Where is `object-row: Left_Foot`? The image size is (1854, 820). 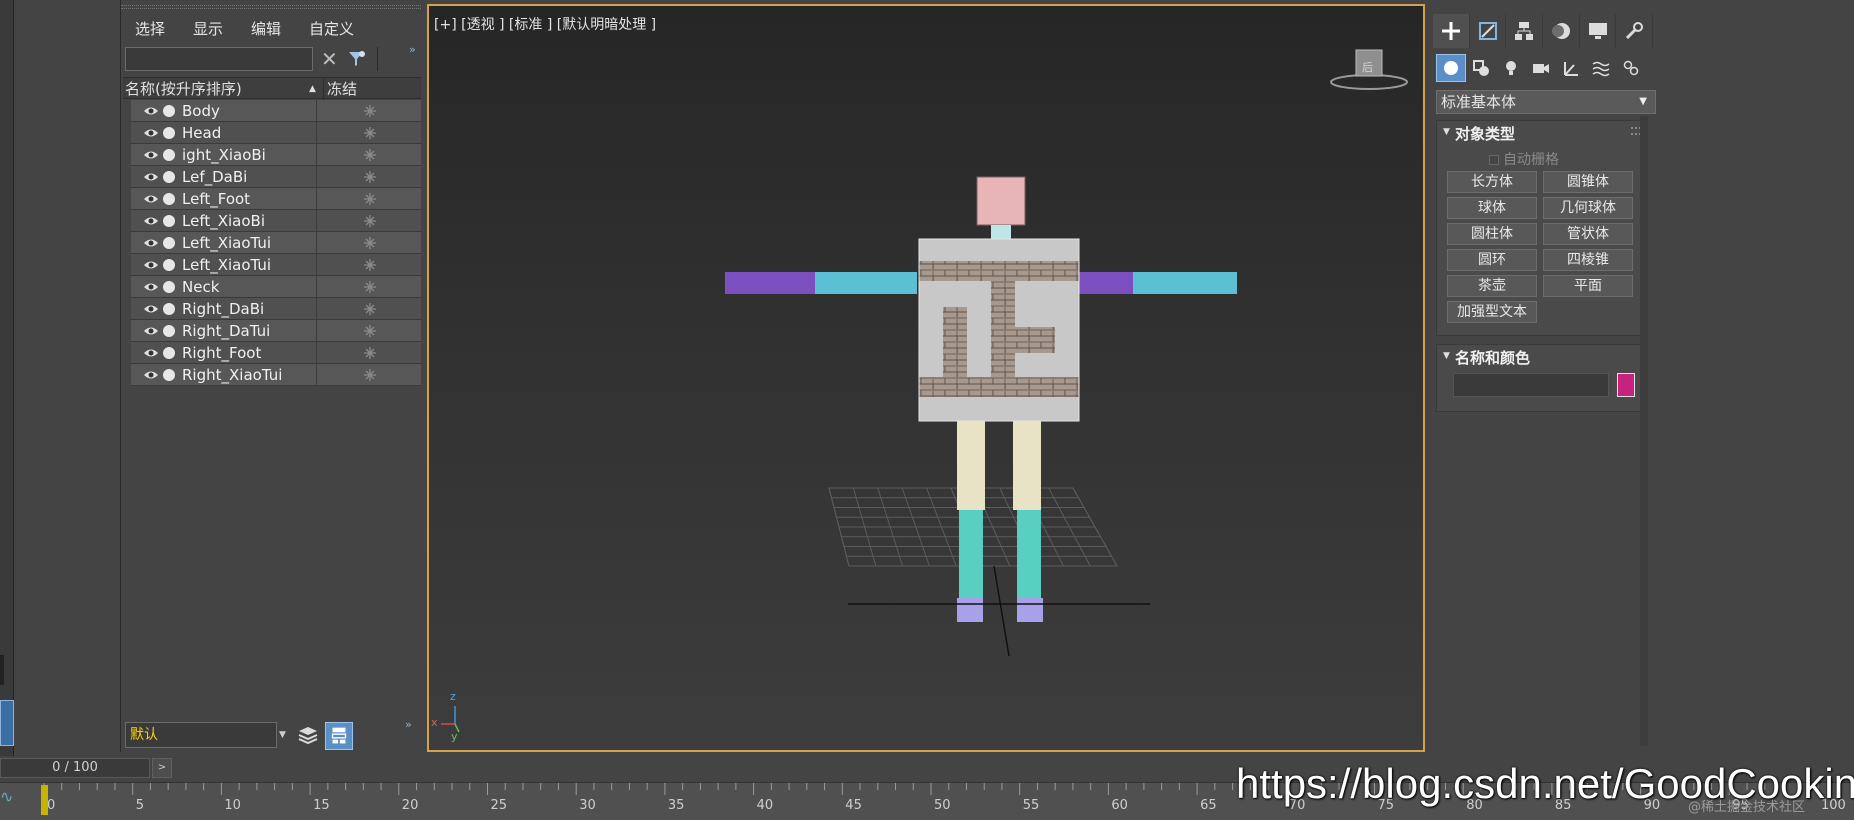 object-row: Left_Foot is located at coordinates (276, 199).